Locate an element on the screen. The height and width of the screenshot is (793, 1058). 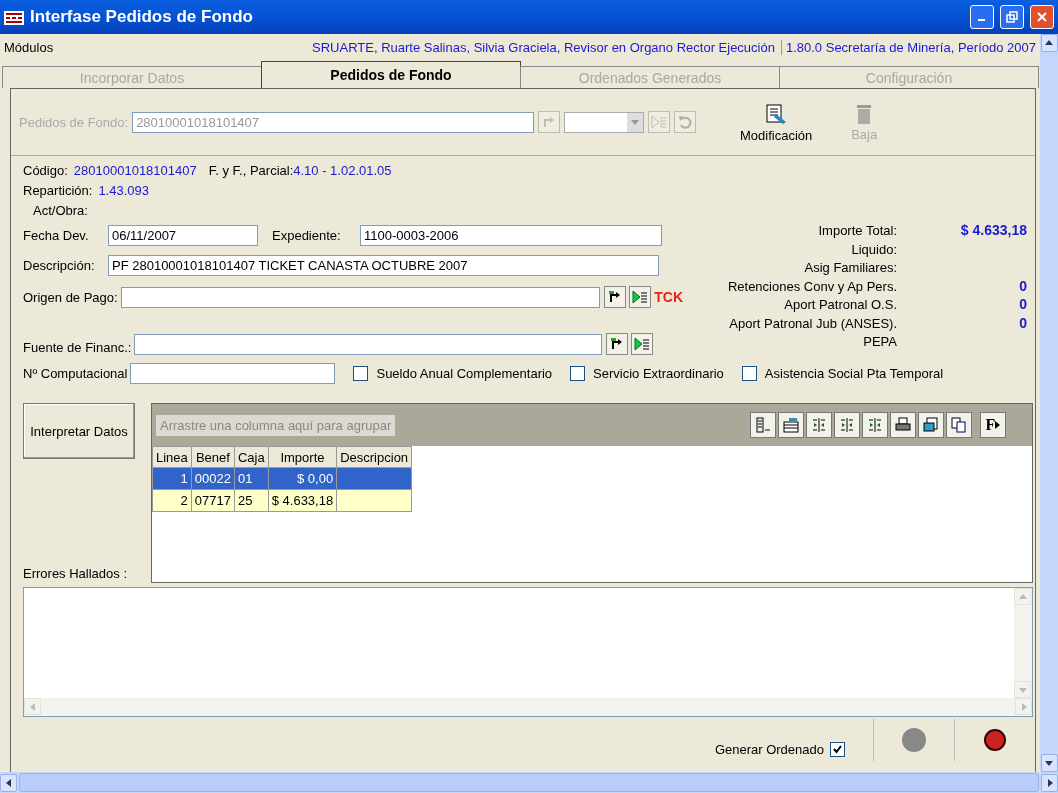
close-icon is located at coordinates (1042, 17).